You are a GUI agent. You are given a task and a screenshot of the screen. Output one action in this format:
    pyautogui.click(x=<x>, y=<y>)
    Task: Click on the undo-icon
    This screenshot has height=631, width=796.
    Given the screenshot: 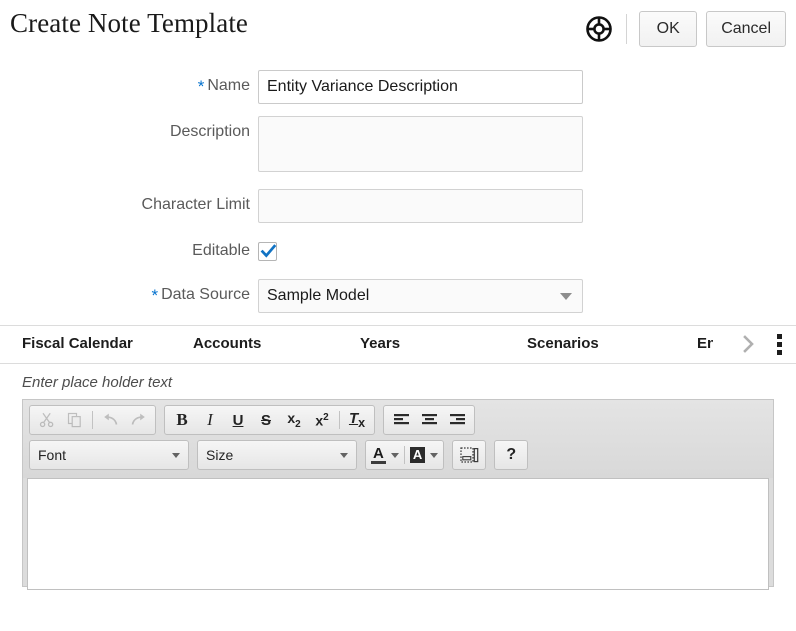 What is the action you would take?
    pyautogui.click(x=110, y=420)
    